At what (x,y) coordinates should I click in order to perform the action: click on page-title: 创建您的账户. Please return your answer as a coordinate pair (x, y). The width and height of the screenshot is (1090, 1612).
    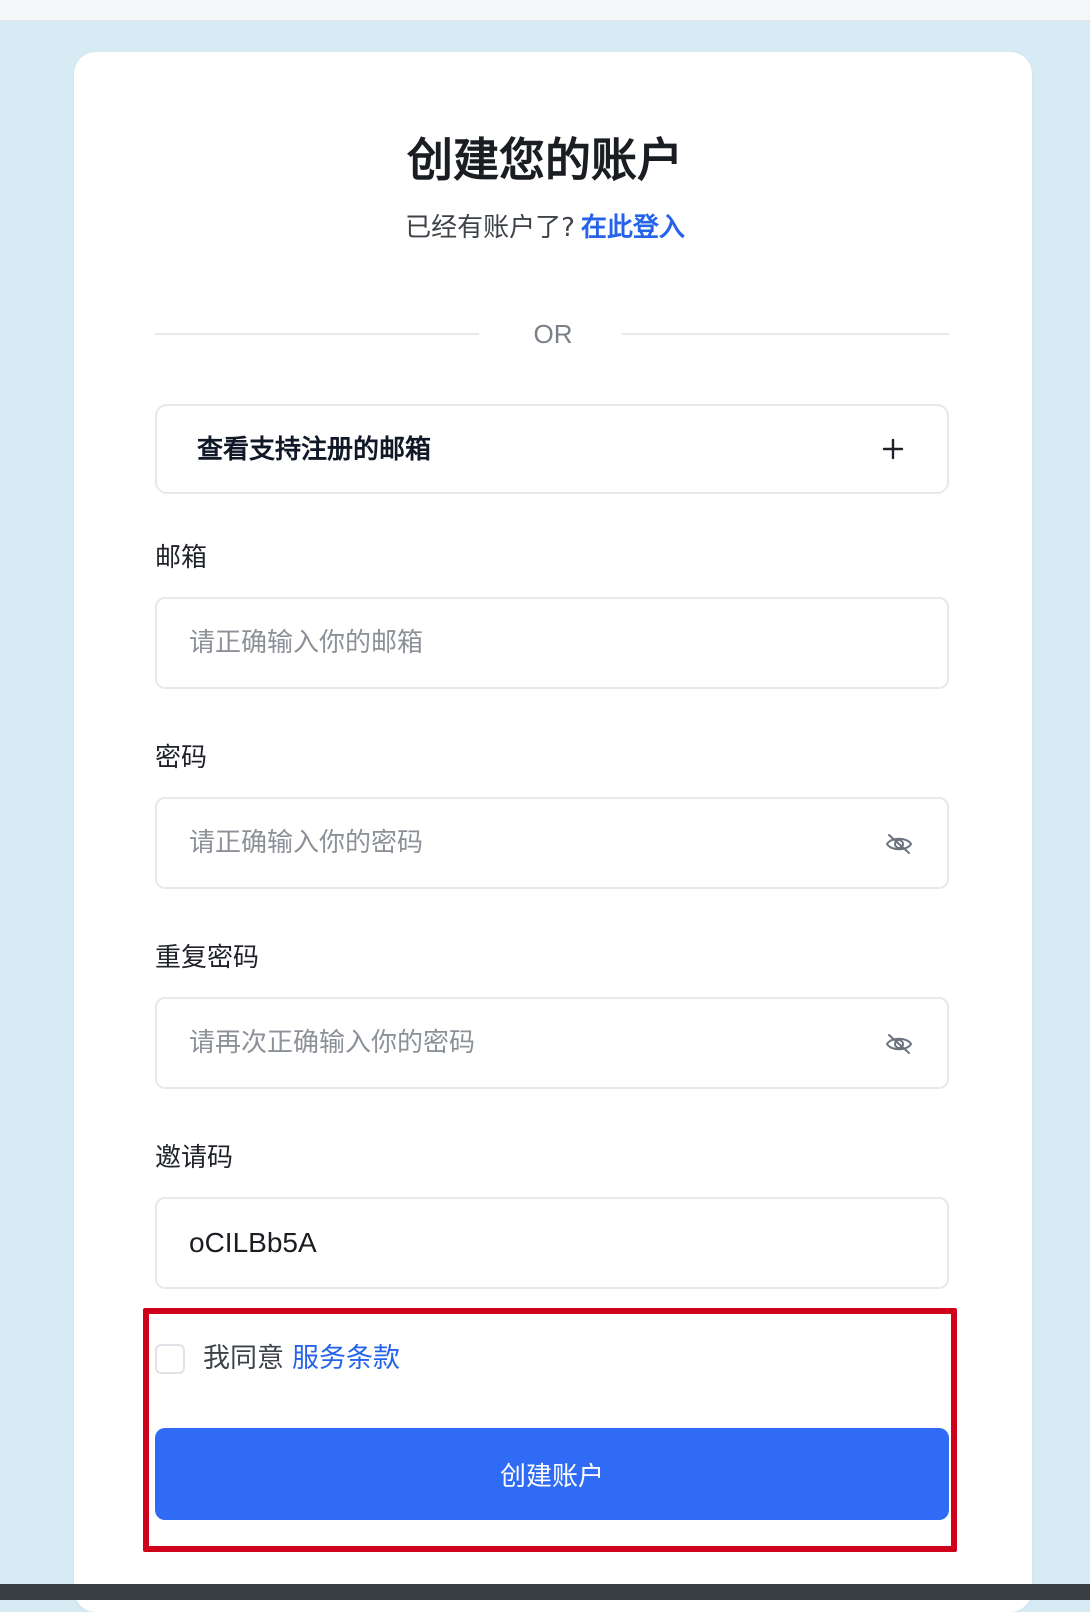
    Looking at the image, I should click on (545, 160).